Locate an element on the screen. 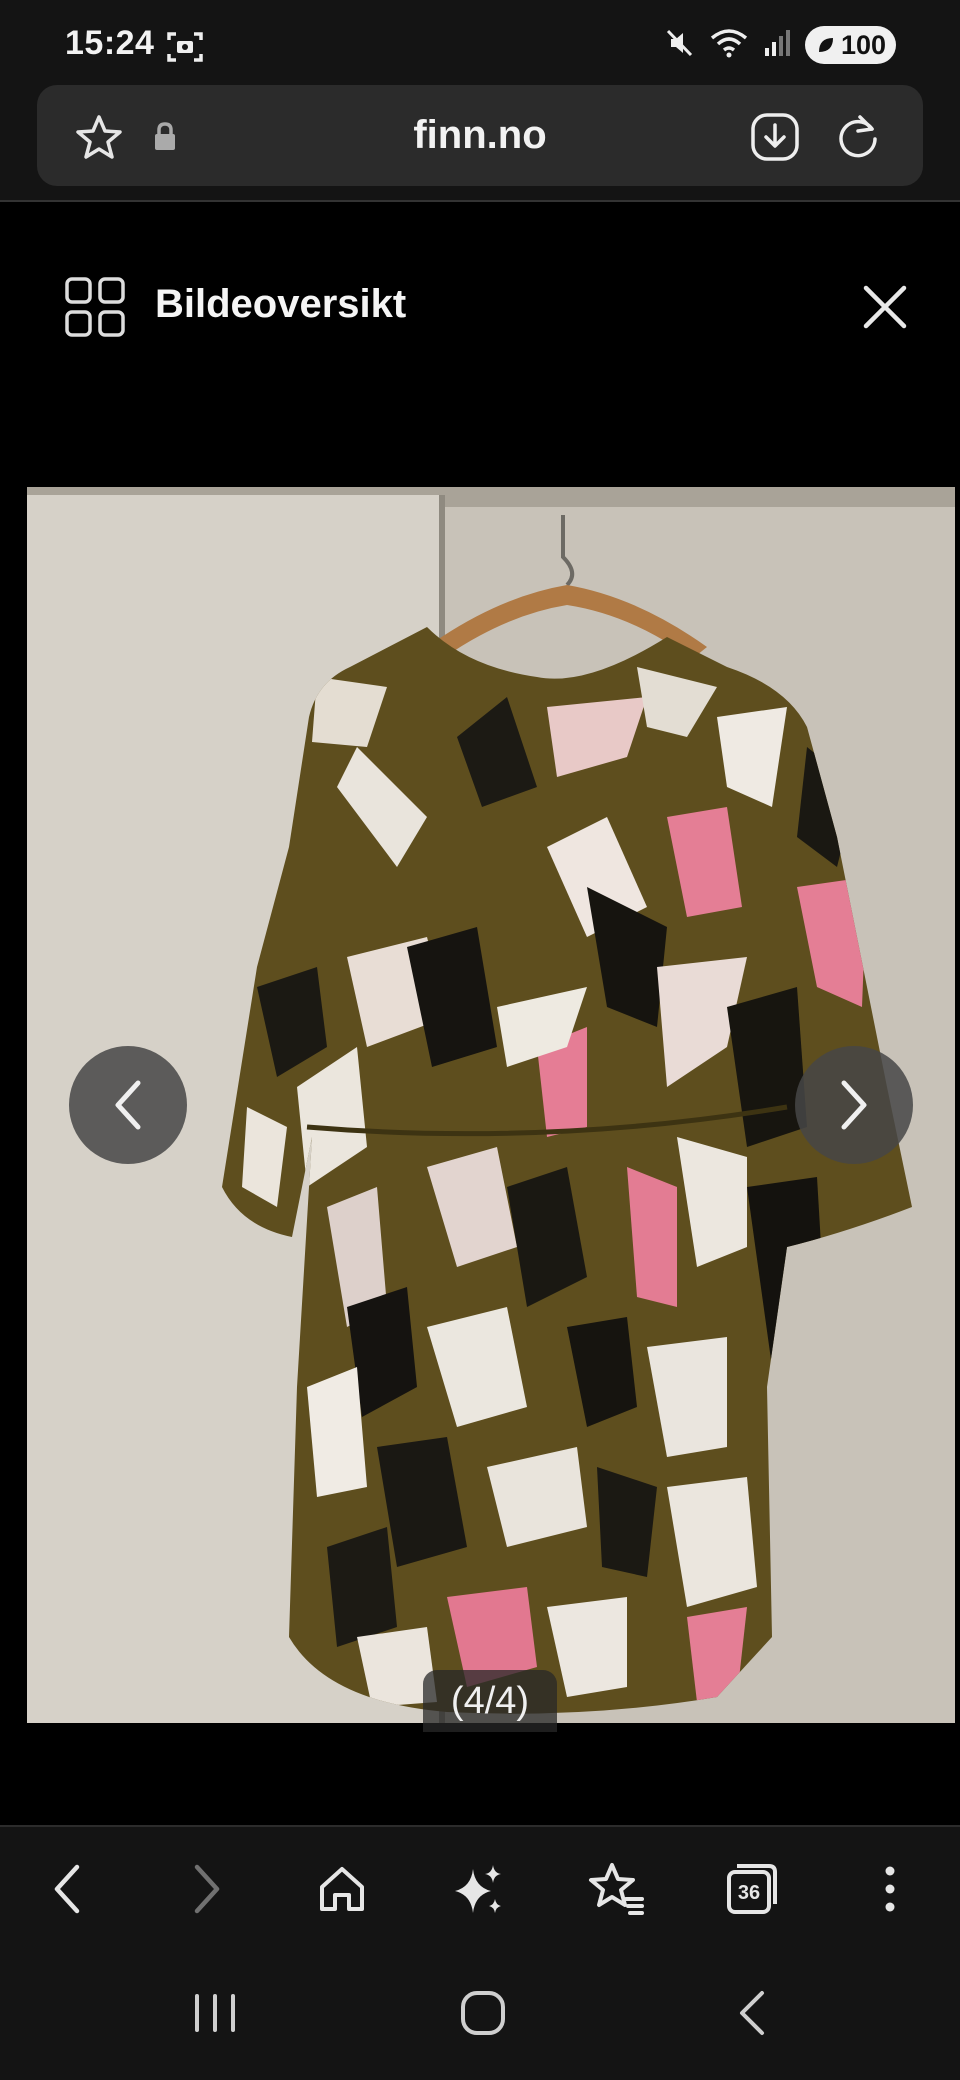  ai-assist-button is located at coordinates (479, 1889).